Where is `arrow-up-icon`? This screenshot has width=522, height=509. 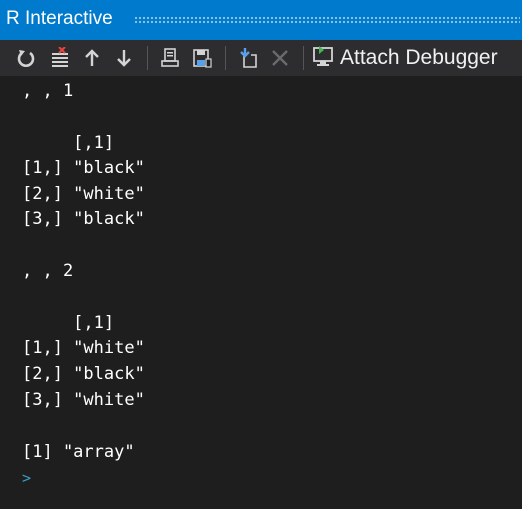
arrow-up-icon is located at coordinates (92, 58).